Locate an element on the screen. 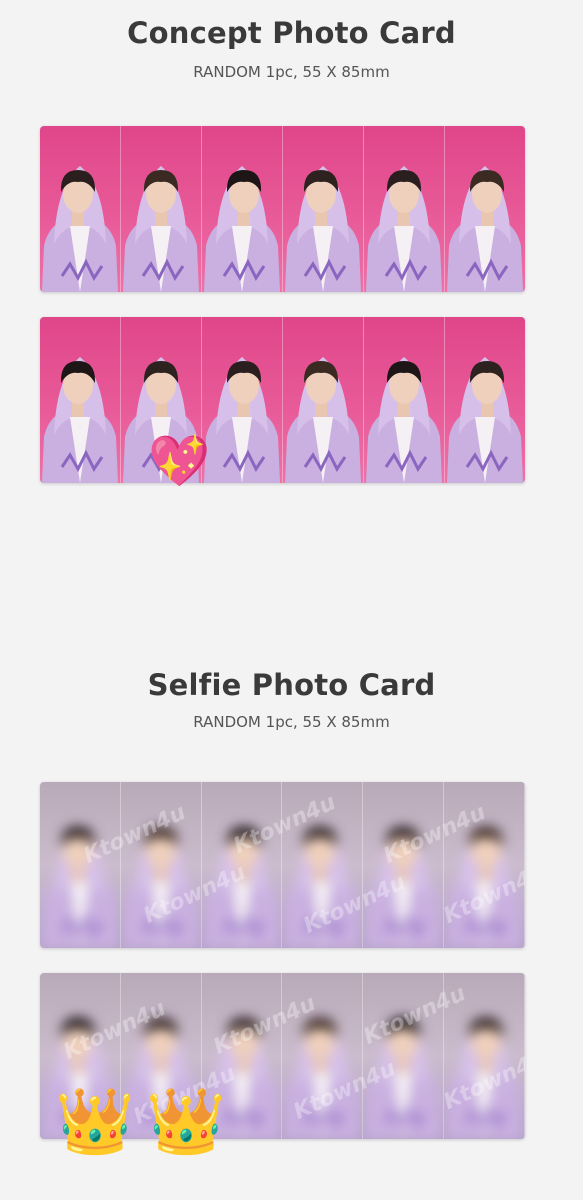 This screenshot has height=1200, width=583. selfie-section-subtitle: RANDOM 1pc, 55 X 85mm is located at coordinates (291, 722).